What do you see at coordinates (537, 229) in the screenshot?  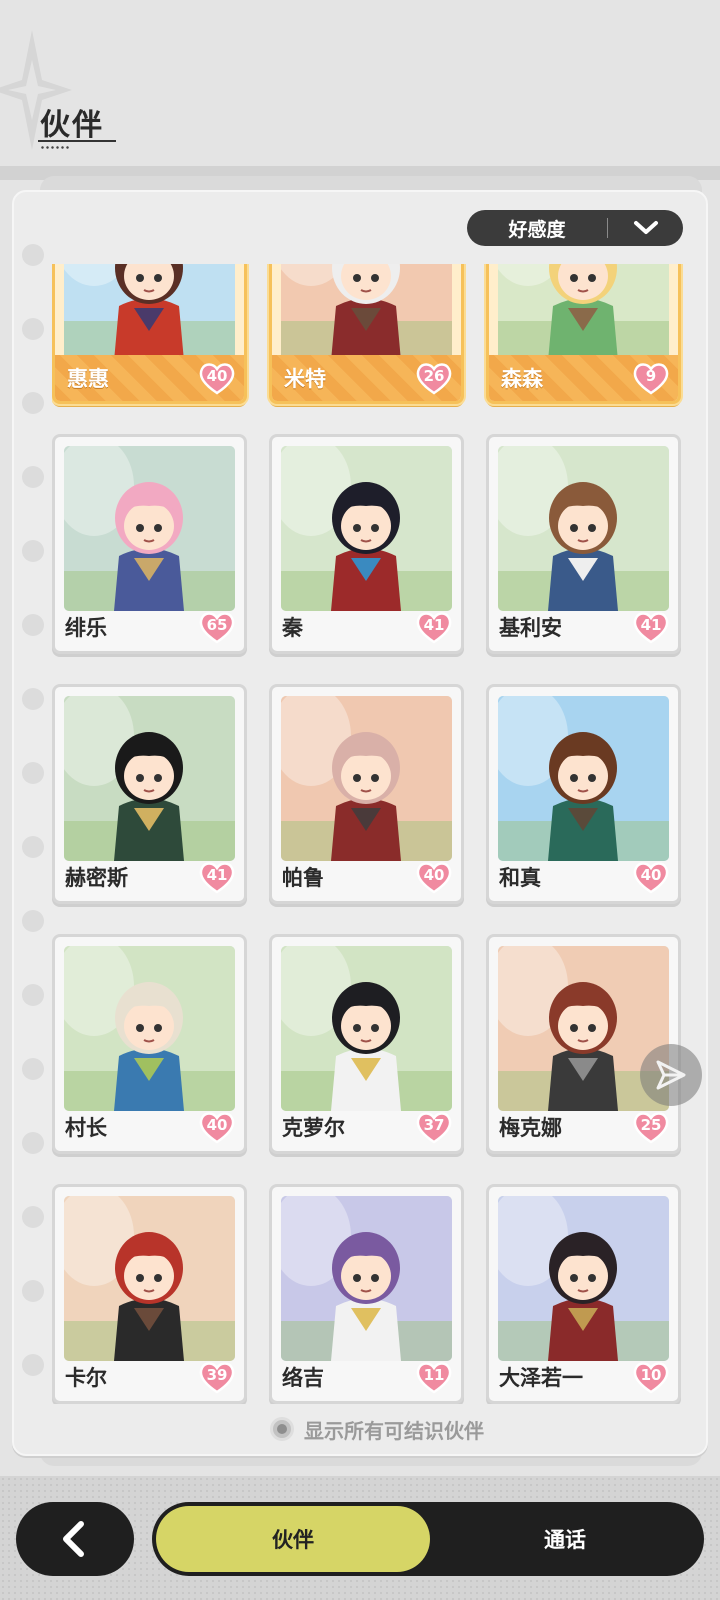 I see `sort-label: 好感度` at bounding box center [537, 229].